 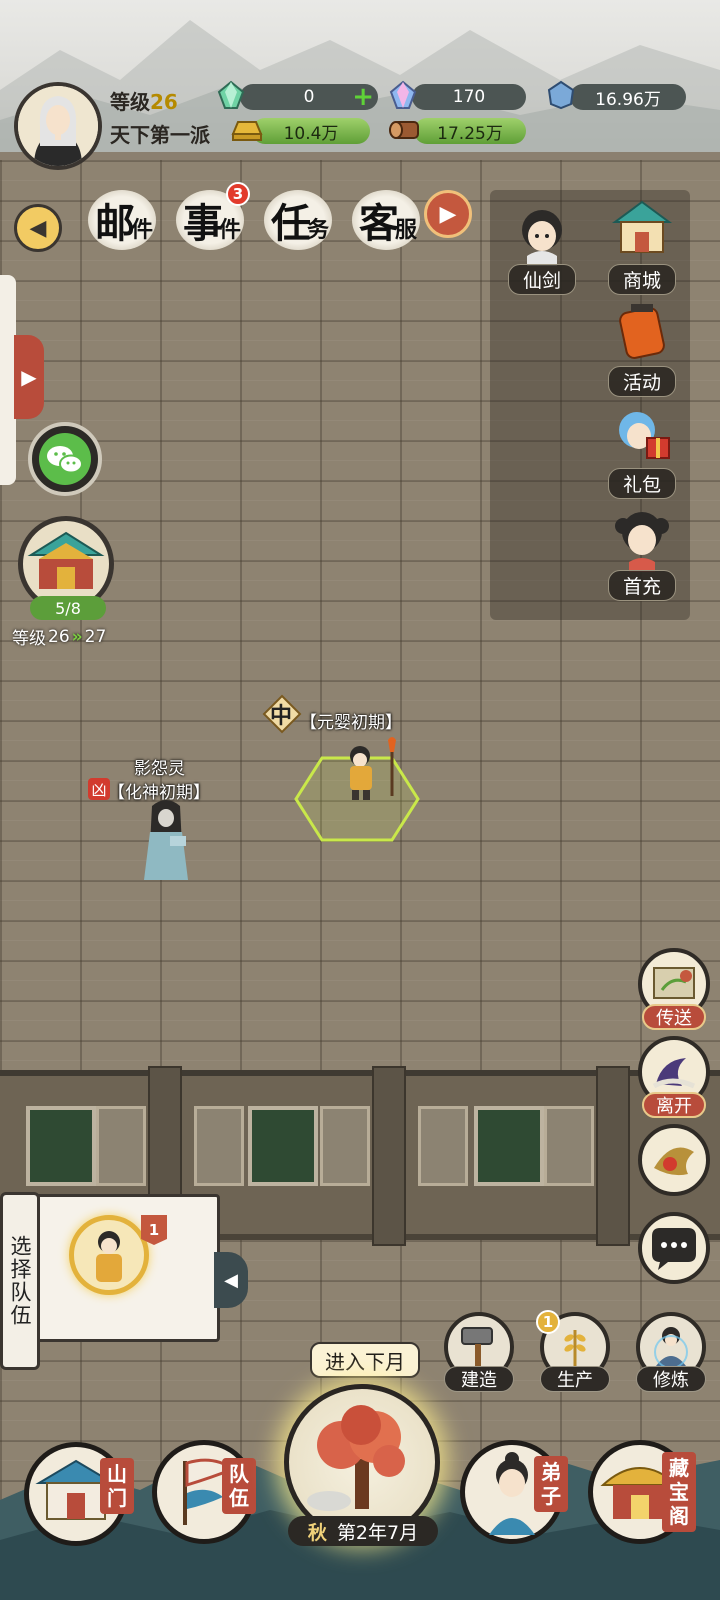 I want to click on nav-prev-button: ◀, so click(x=38, y=228).